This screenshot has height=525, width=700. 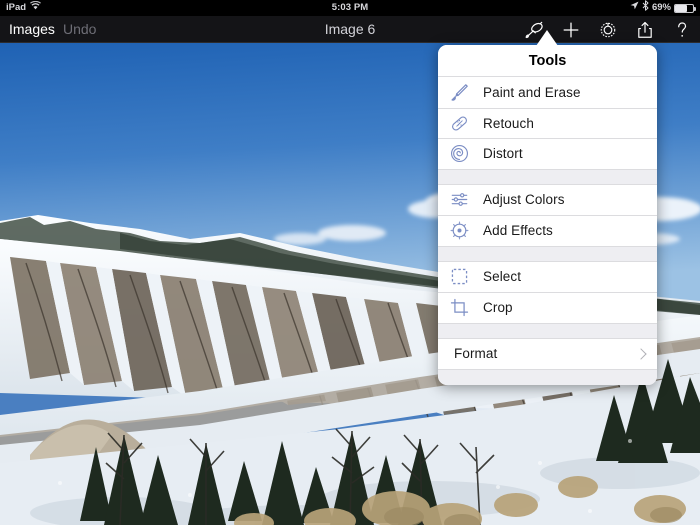 I want to click on paintbrush-icon, so click(x=459, y=92).